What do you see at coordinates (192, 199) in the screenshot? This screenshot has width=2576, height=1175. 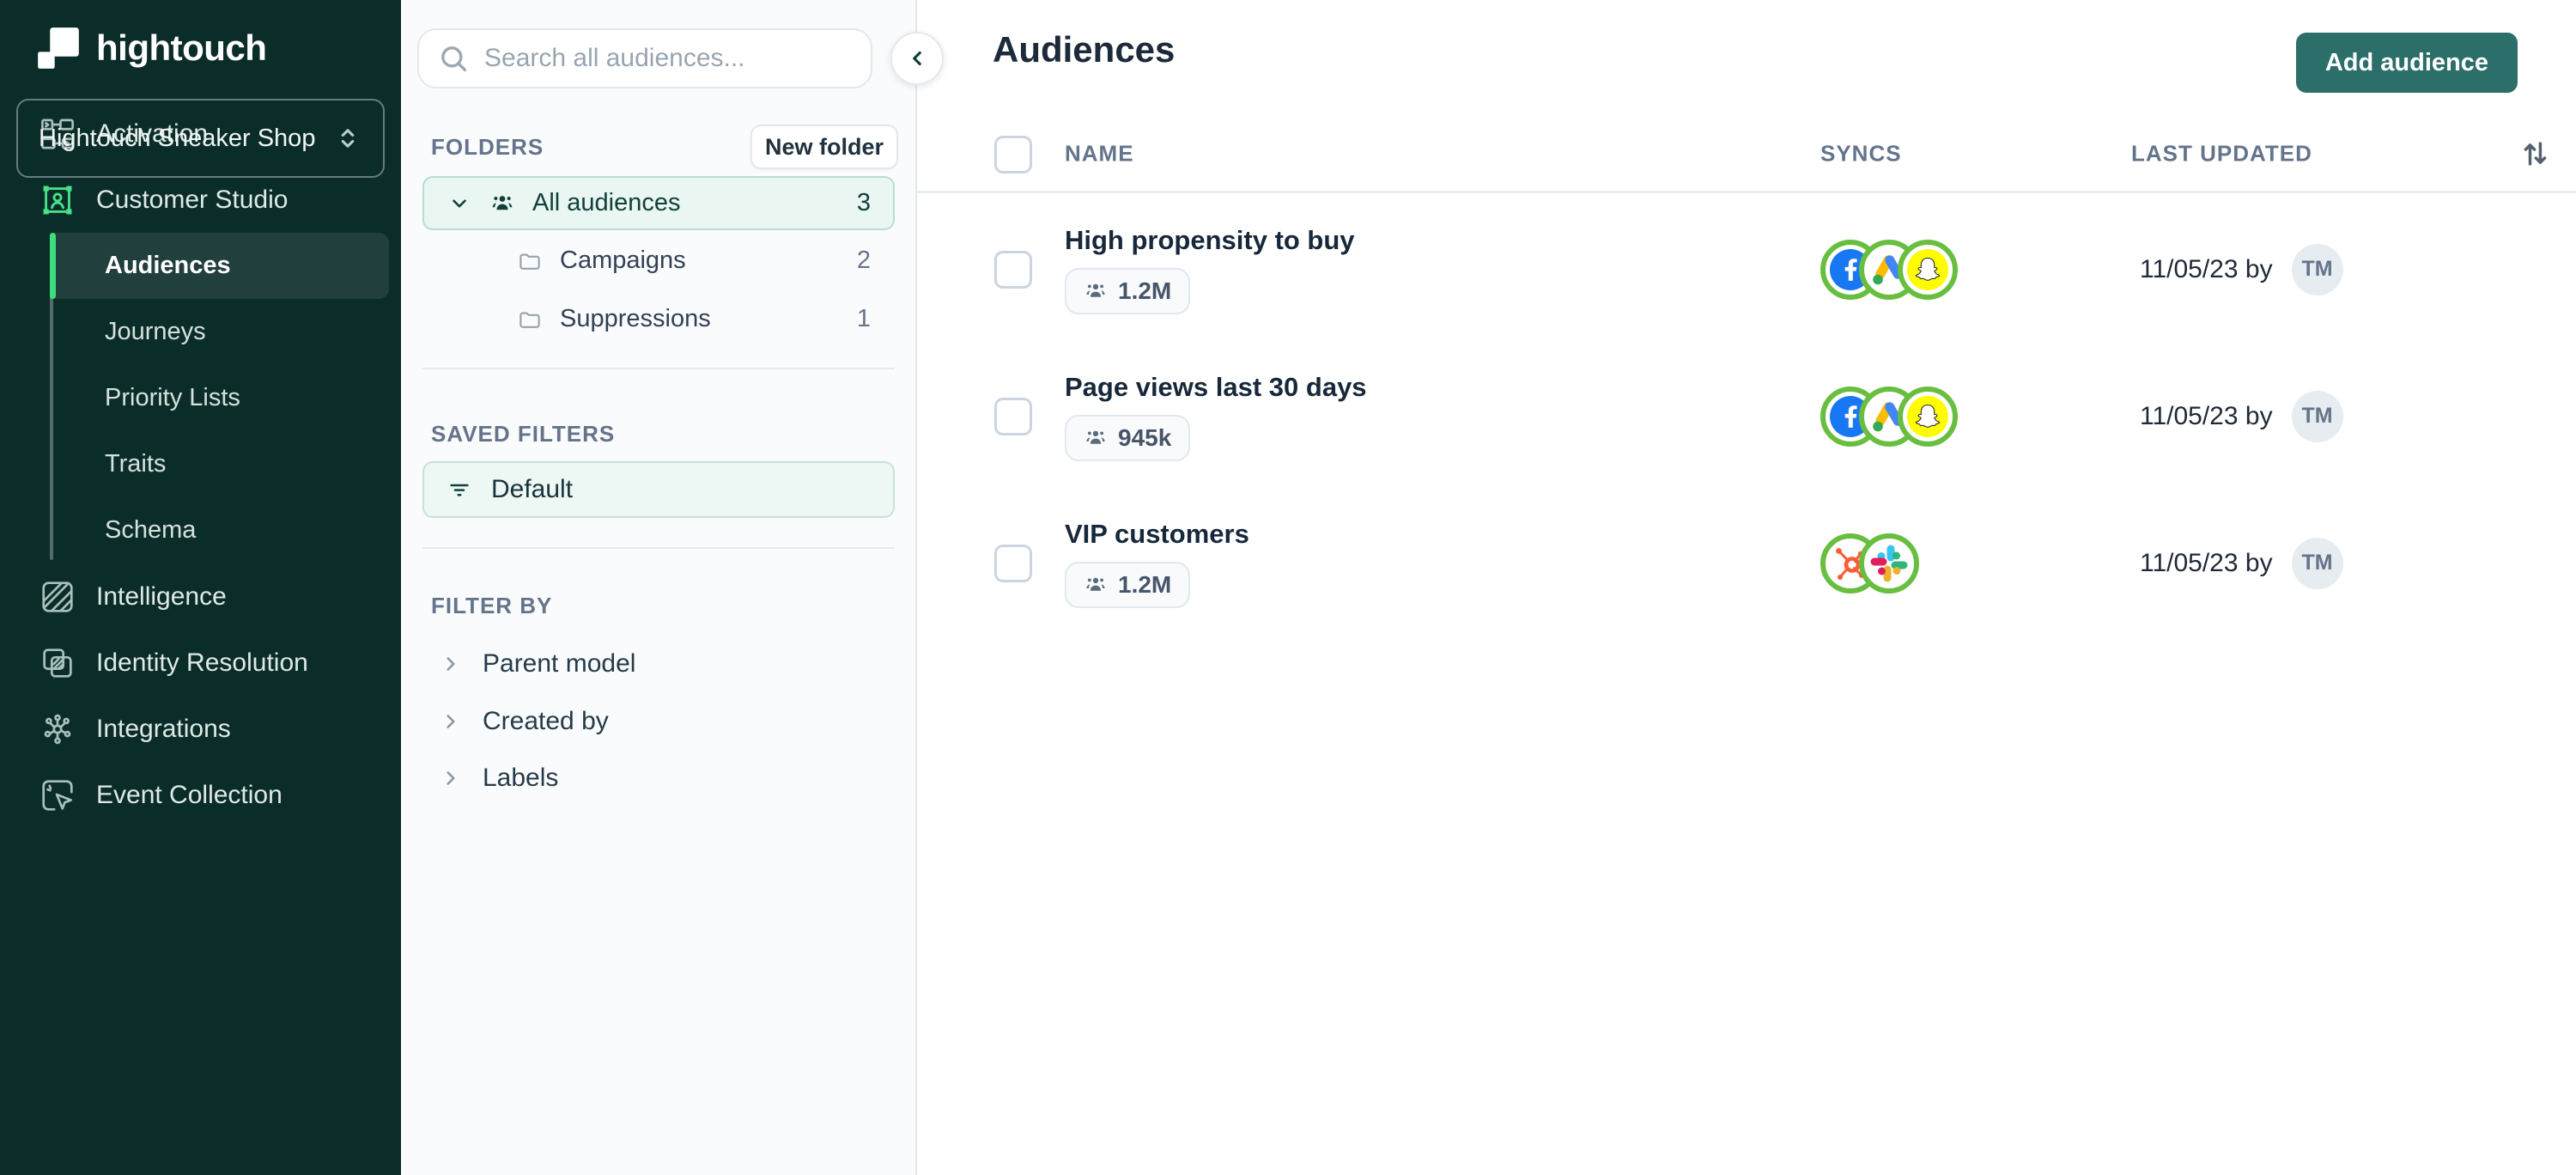 I see `sidebar-item-label: Customer Studio` at bounding box center [192, 199].